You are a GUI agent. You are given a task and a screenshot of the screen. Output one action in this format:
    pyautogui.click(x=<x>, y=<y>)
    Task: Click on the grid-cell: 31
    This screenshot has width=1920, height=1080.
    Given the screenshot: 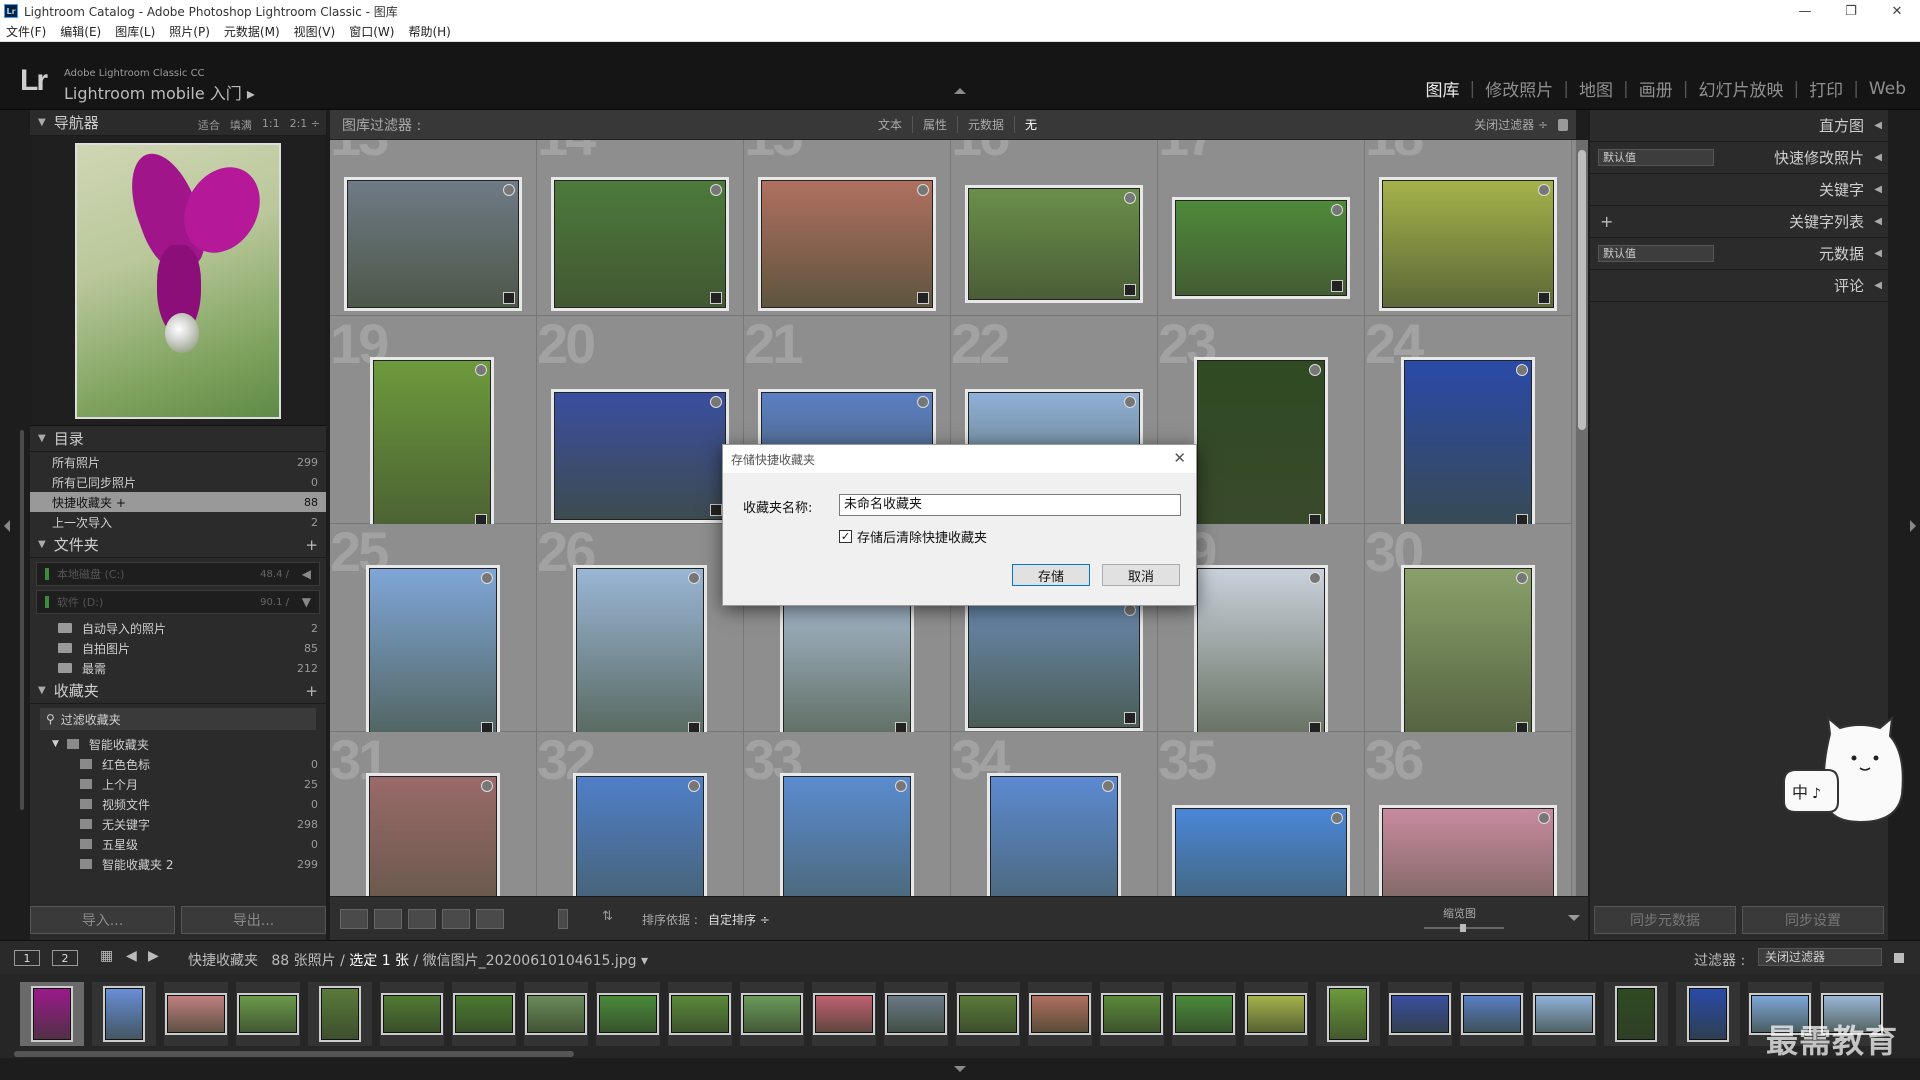 What is the action you would take?
    pyautogui.click(x=433, y=814)
    